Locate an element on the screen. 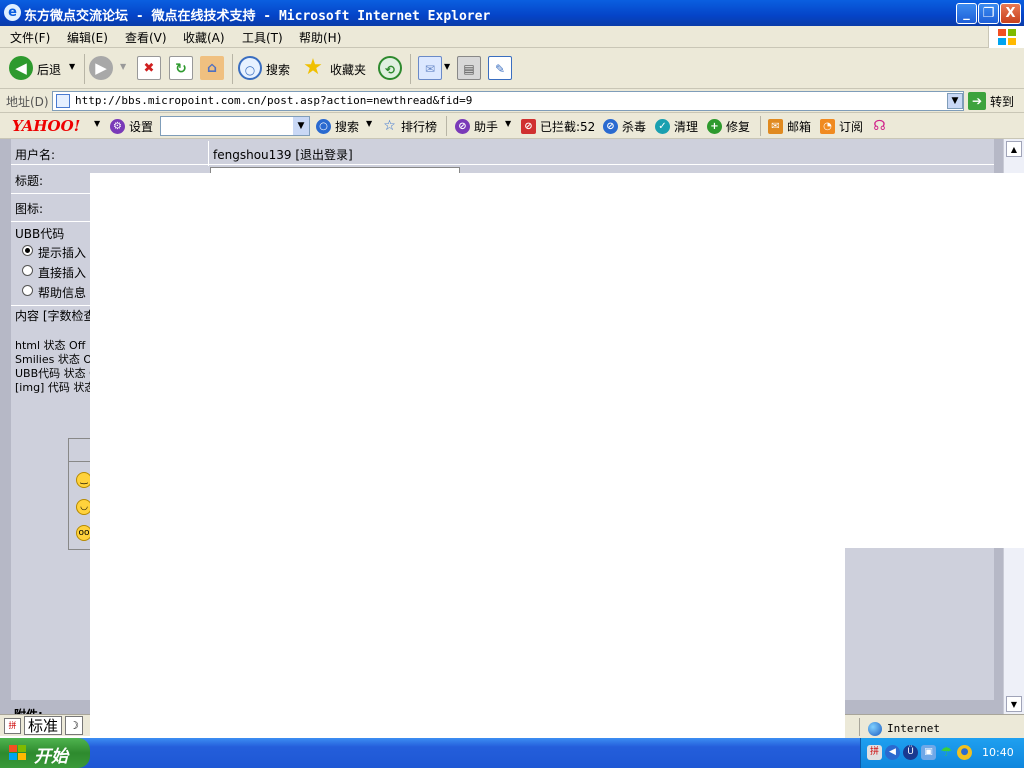 Image resolution: width=1024 pixels, height=768 pixels. ime-toolbar: 拼 标准 ☽ is located at coordinates (45, 725).